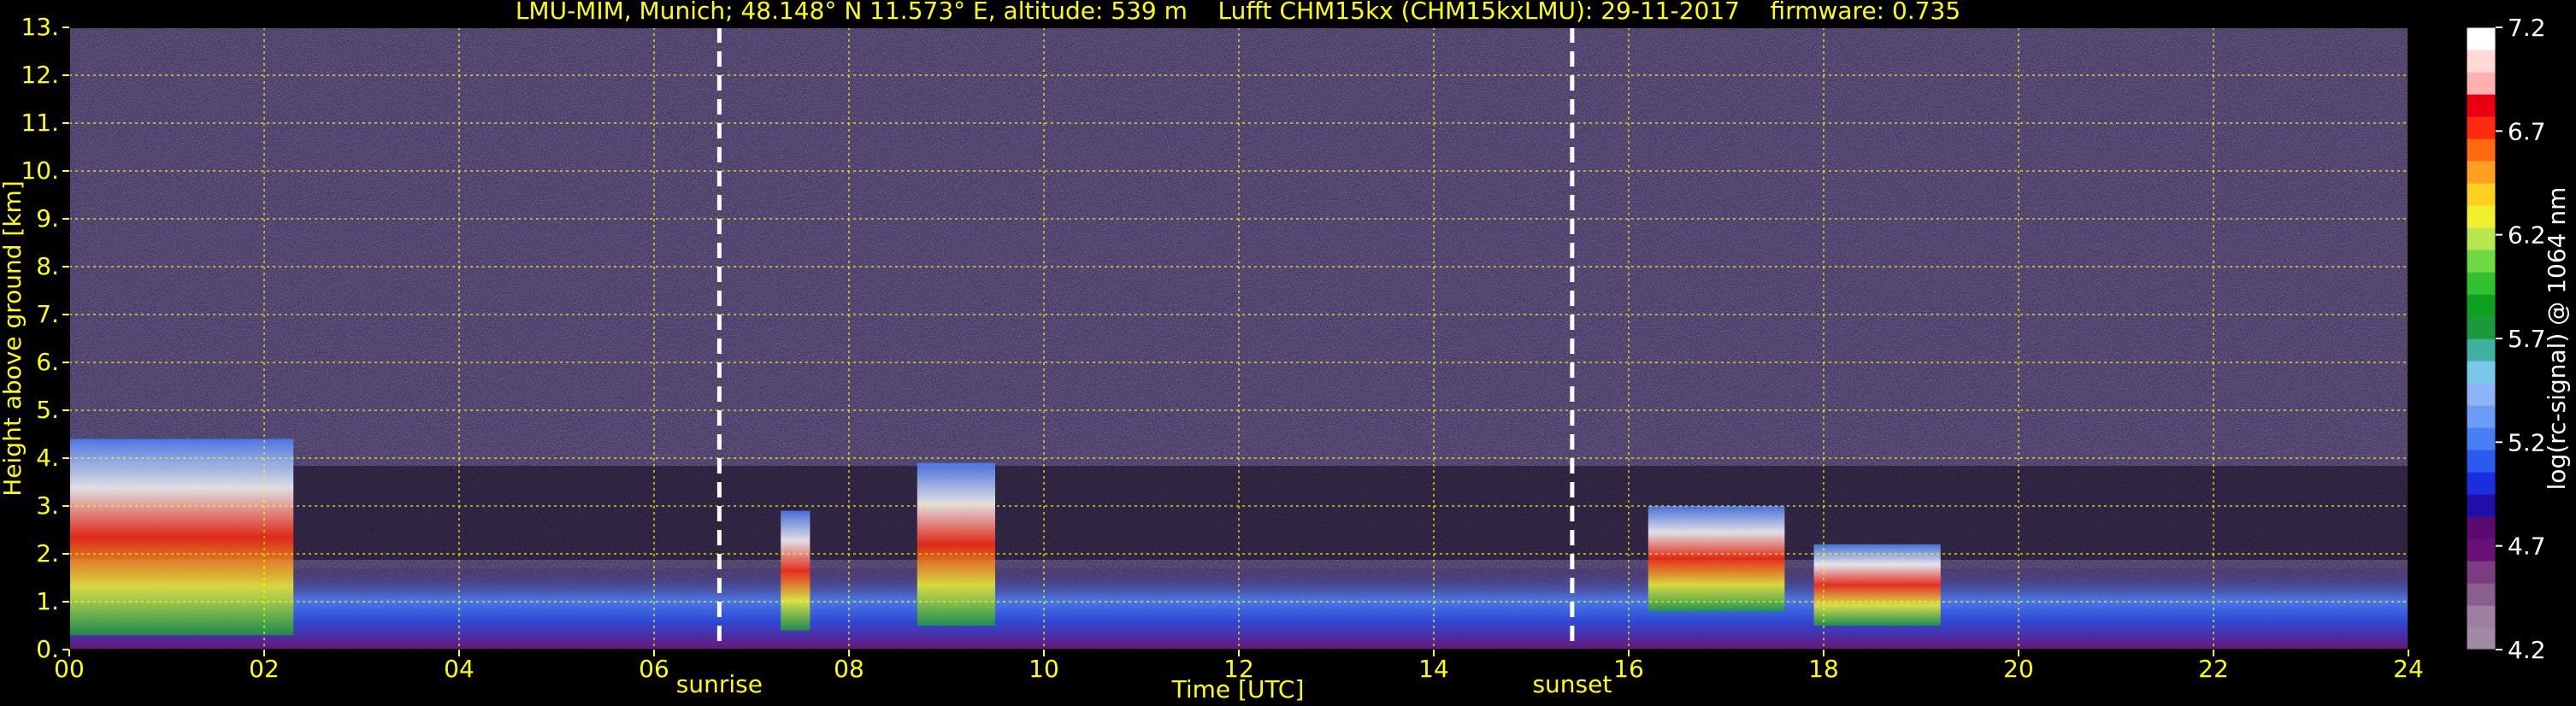  Describe the element at coordinates (849, 669) in the screenshot. I see `x-tick-label: 08` at that location.